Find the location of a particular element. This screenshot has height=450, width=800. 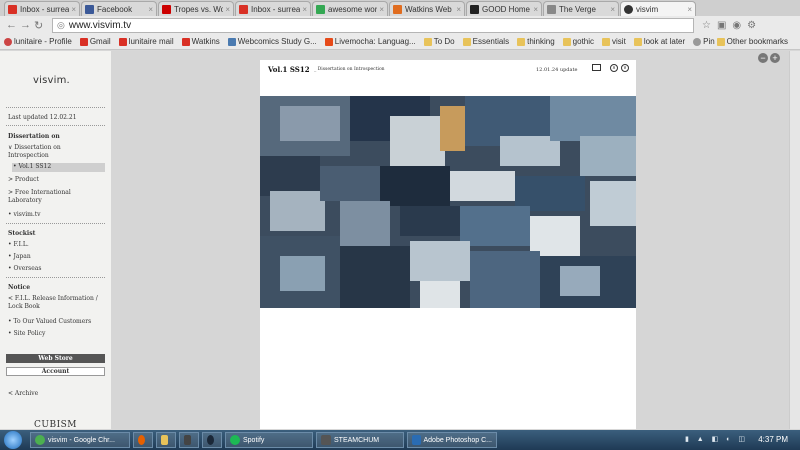

nav-overseas: • Overseas is located at coordinates (24, 269).